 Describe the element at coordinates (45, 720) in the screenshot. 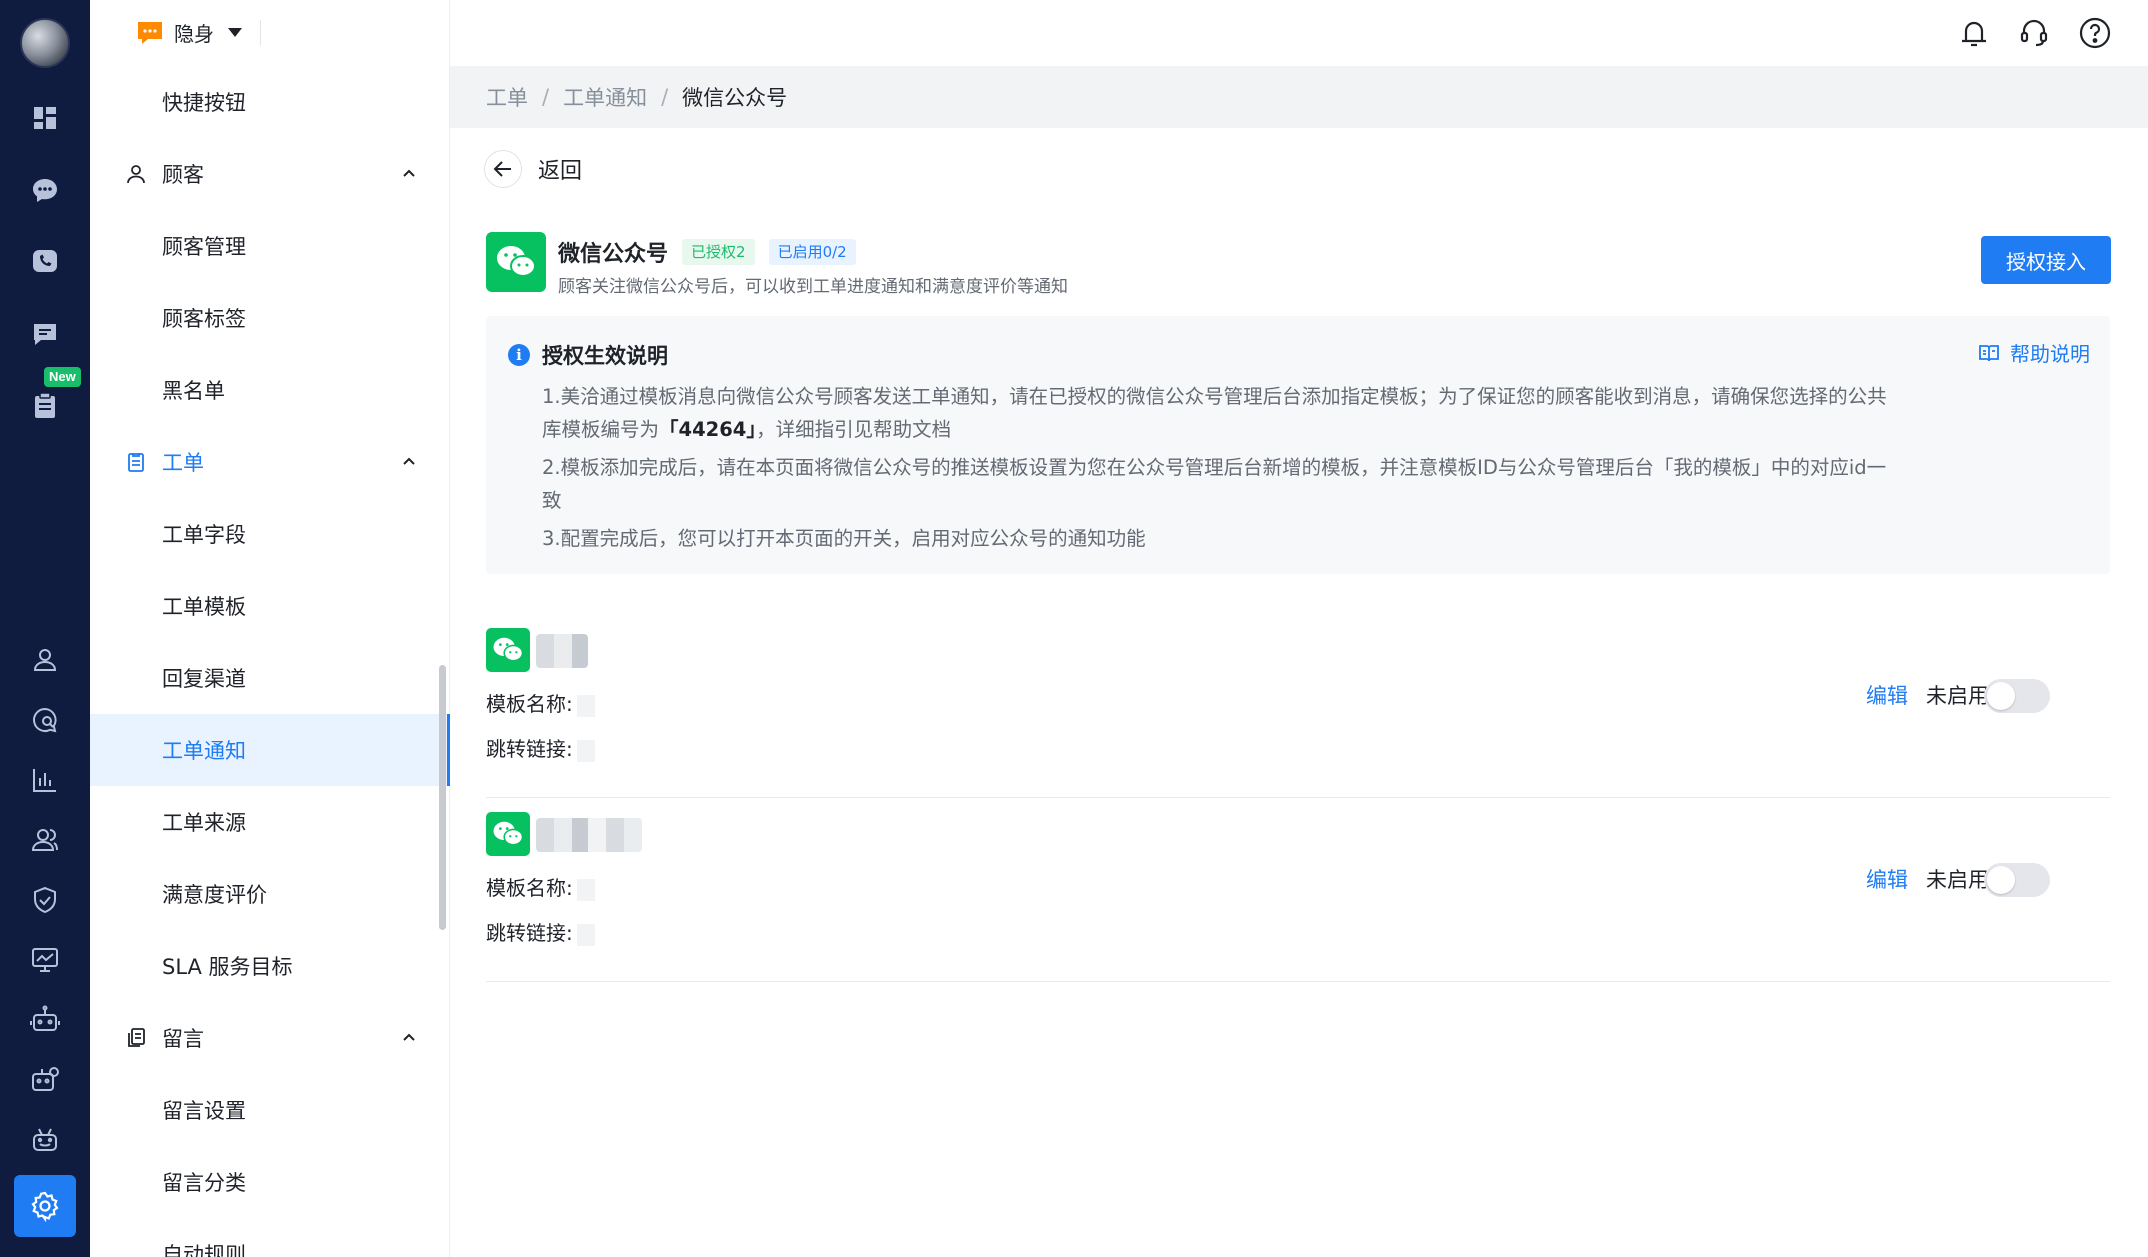

I see `search-chat-icon` at that location.